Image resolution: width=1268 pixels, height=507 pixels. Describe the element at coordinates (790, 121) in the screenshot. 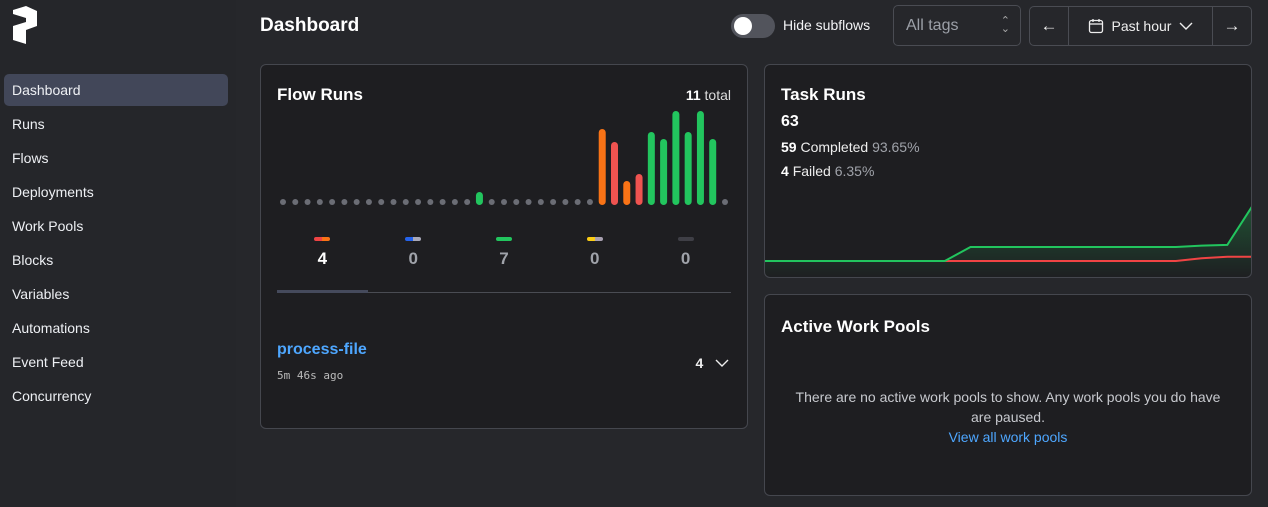

I see `task-runs-total: 63` at that location.